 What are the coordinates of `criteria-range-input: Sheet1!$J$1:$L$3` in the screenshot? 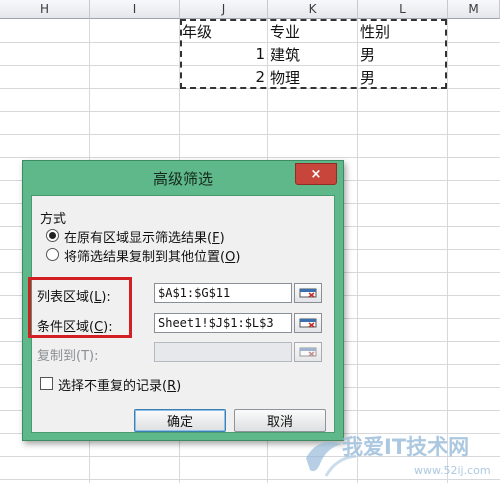 It's located at (223, 323).